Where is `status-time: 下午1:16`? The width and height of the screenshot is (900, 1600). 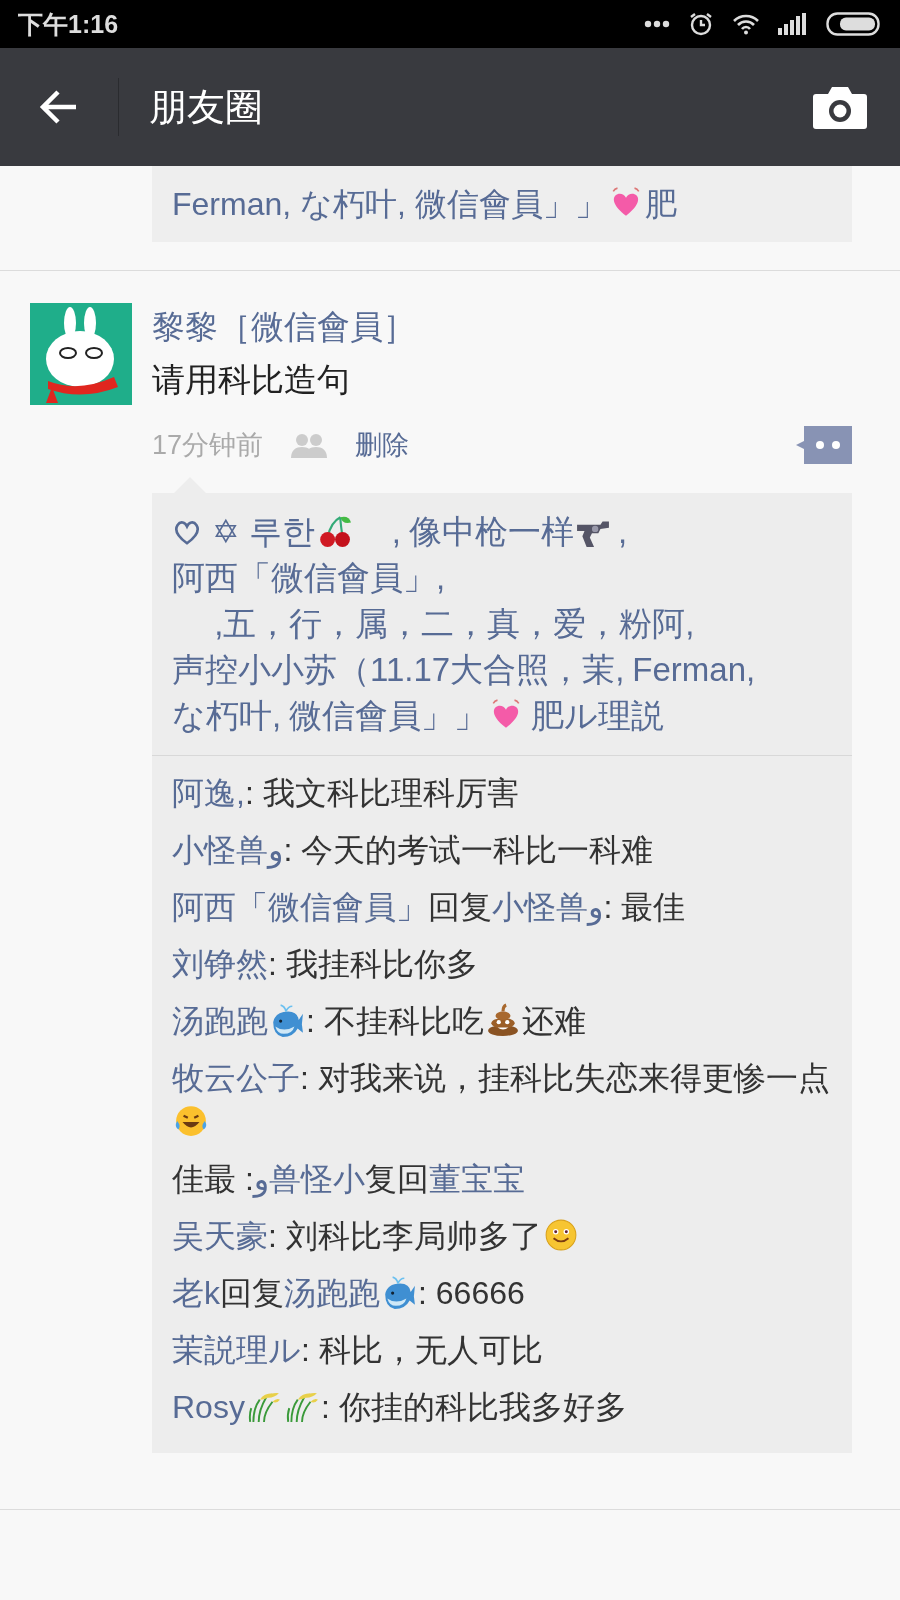
status-time: 下午1:16 is located at coordinates (68, 24).